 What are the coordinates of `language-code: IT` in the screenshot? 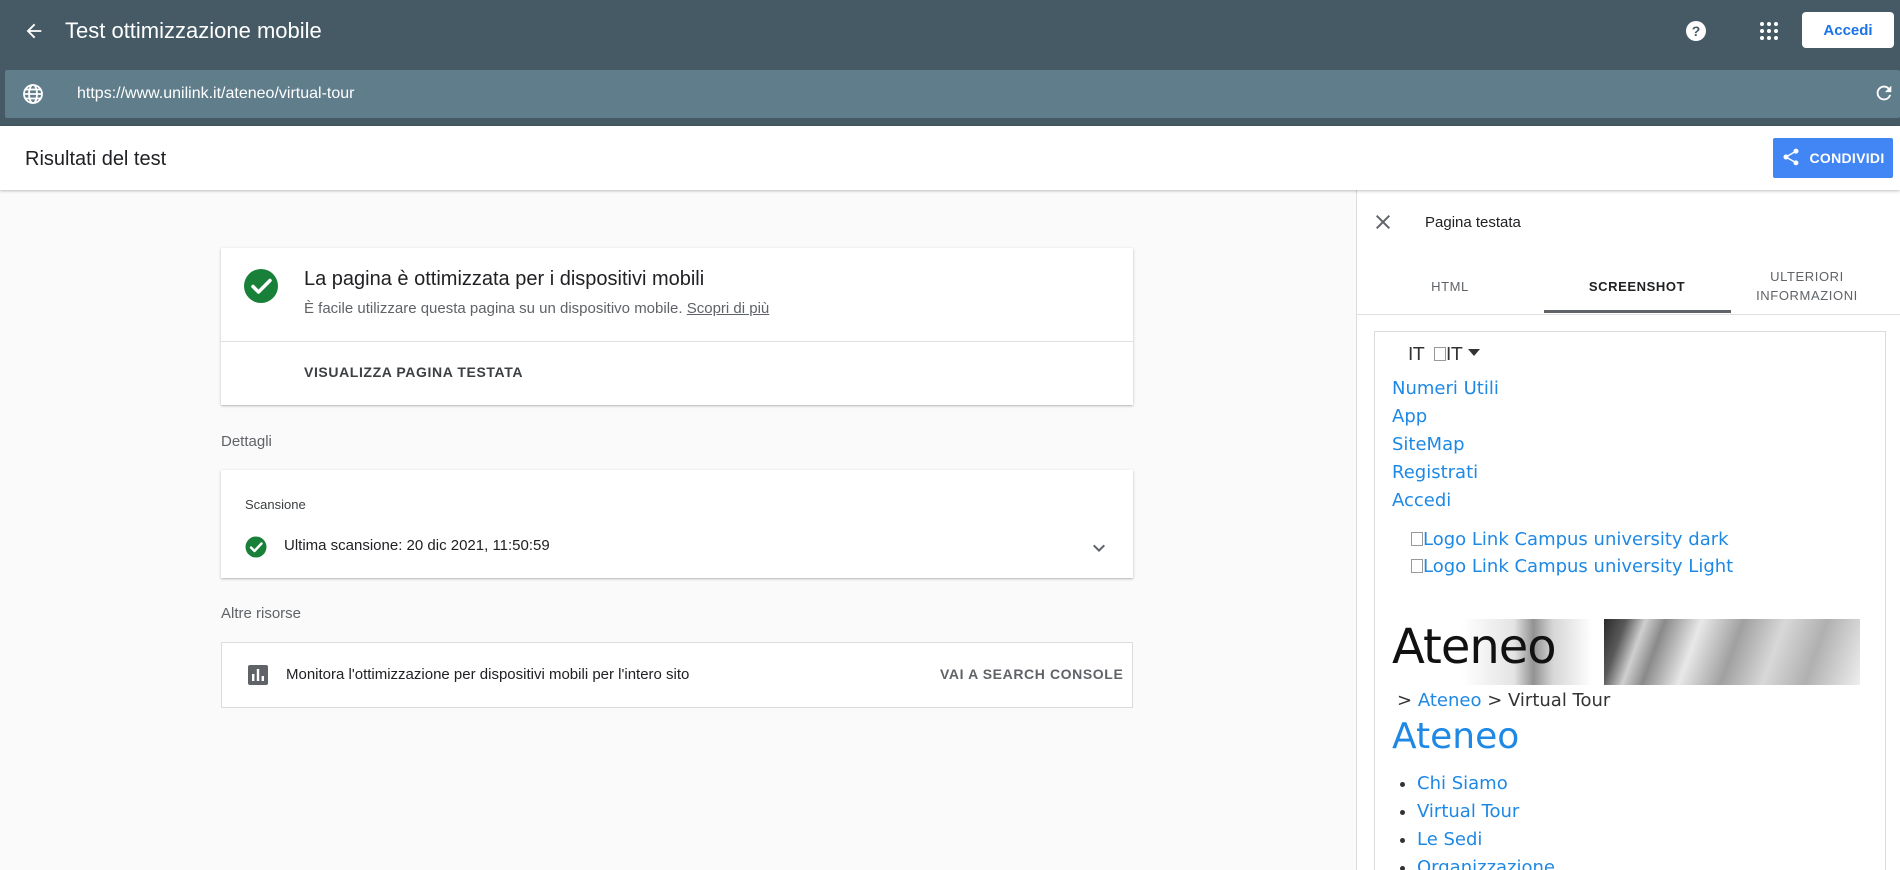 It's located at (1416, 354).